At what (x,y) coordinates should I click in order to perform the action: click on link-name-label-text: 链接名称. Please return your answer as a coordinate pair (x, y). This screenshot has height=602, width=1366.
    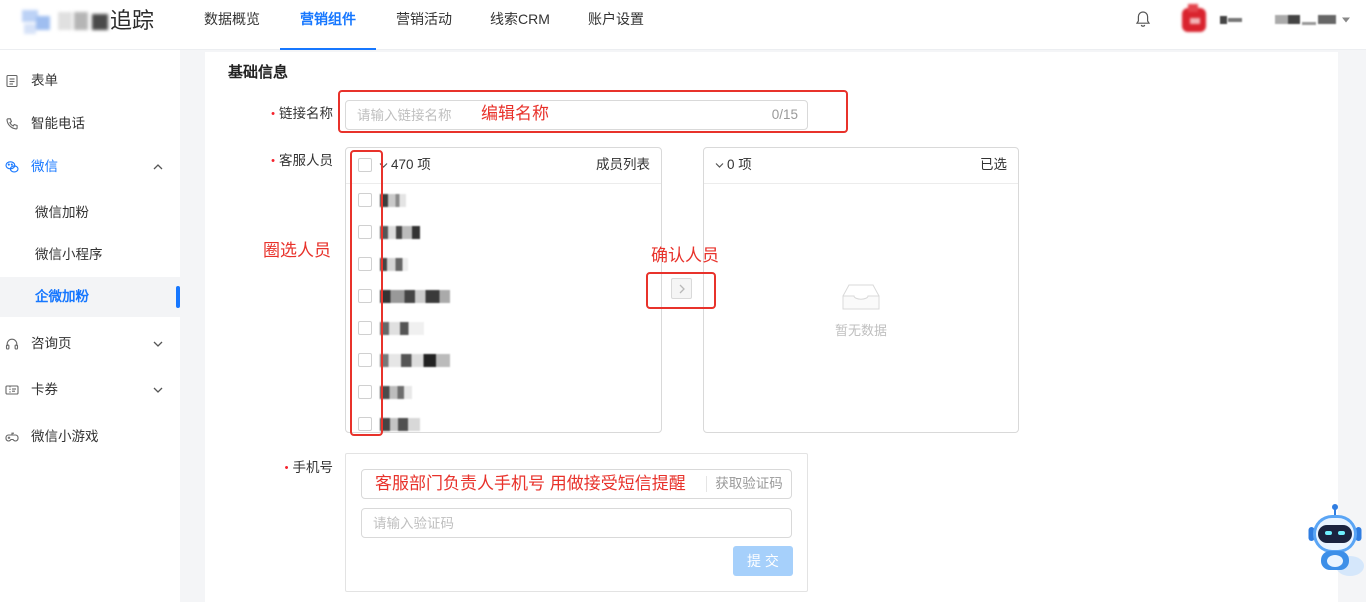
    Looking at the image, I should click on (306, 113).